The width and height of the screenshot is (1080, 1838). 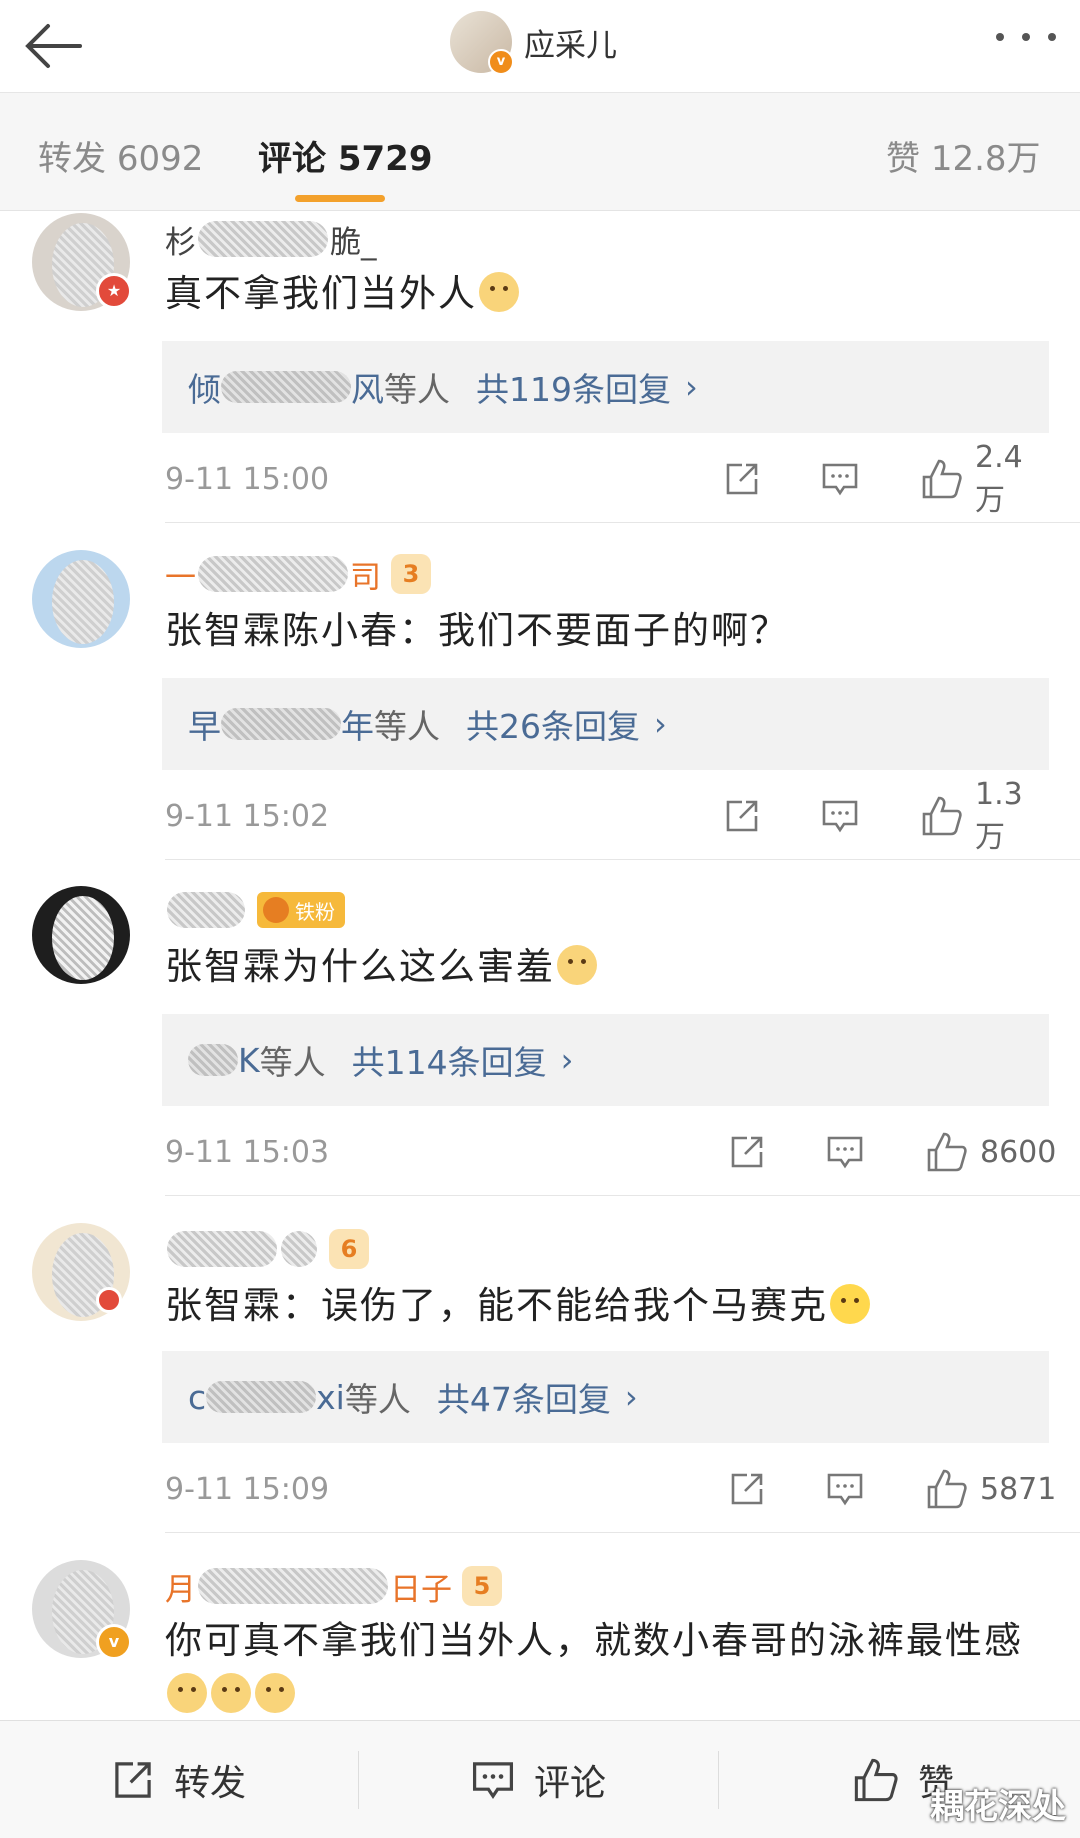 What do you see at coordinates (963, 155) in the screenshot?
I see `tab-likes: 赞 12.8万` at bounding box center [963, 155].